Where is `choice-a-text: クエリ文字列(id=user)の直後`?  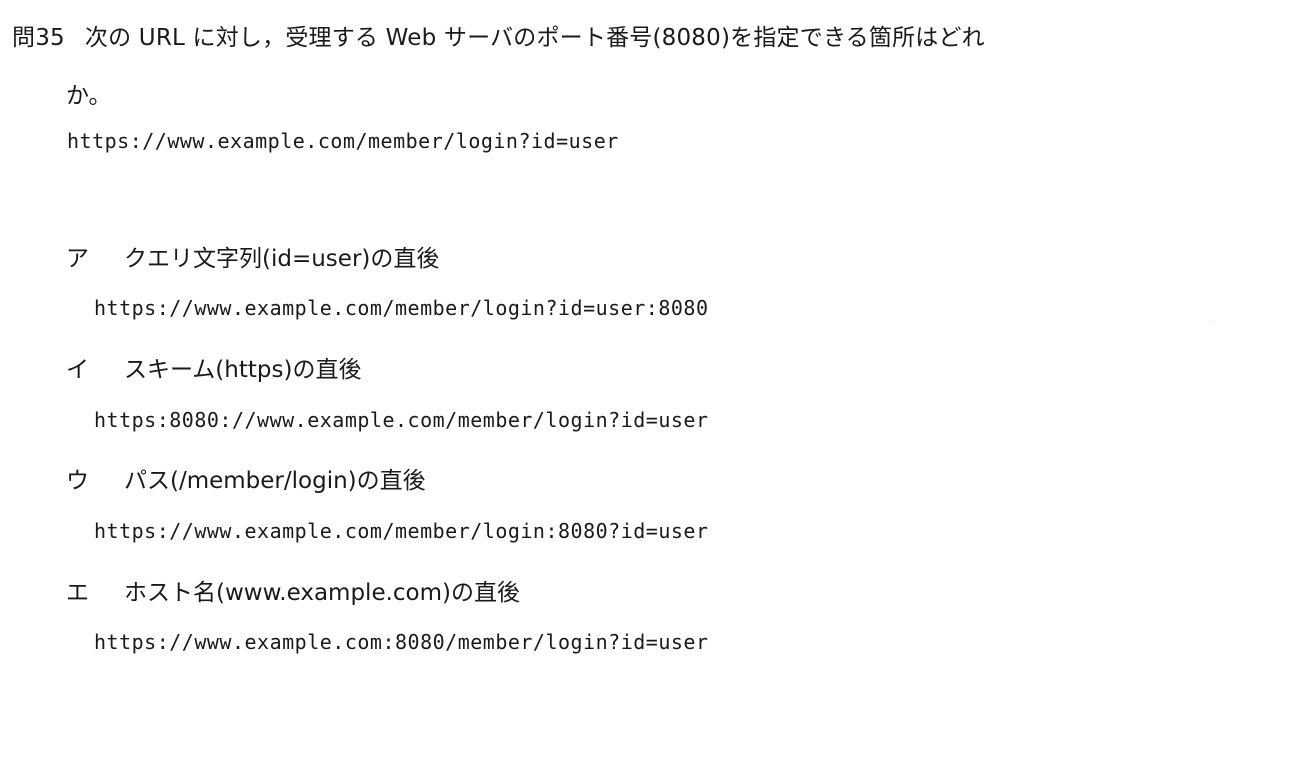 choice-a-text: クエリ文字列(id=user)の直後 is located at coordinates (282, 259).